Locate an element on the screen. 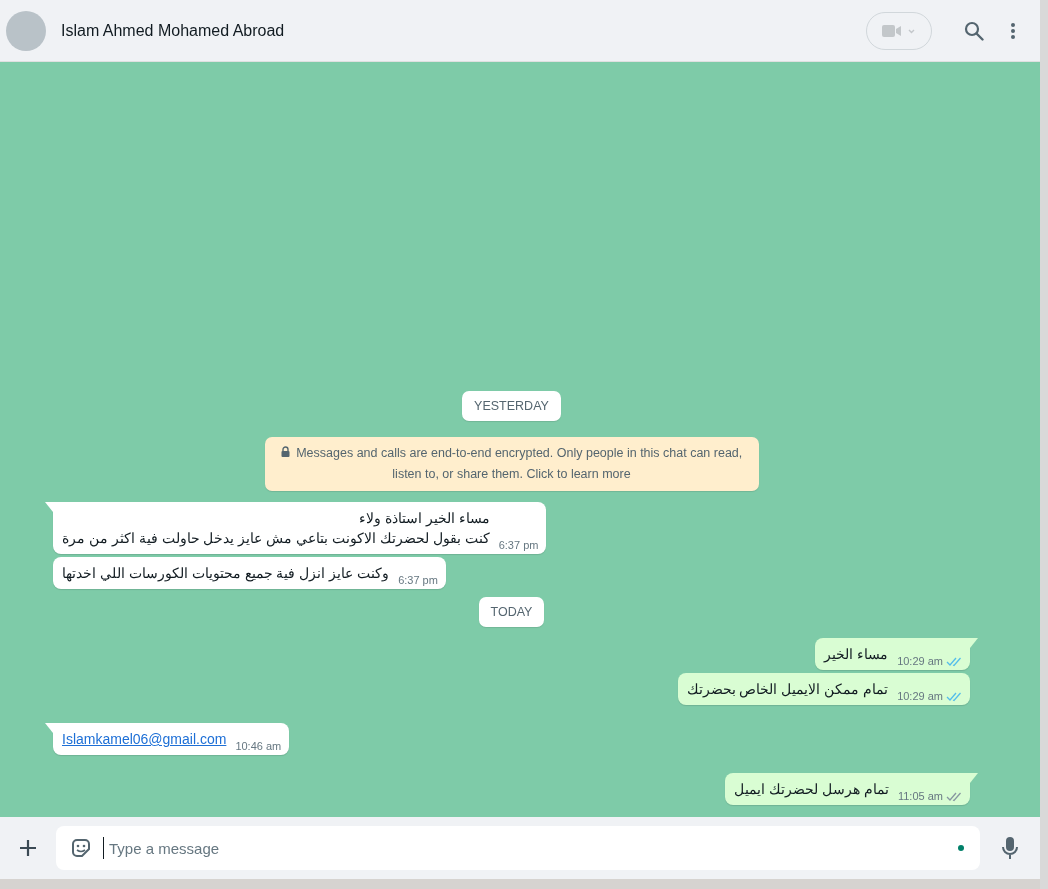  search-icon is located at coordinates (974, 30).